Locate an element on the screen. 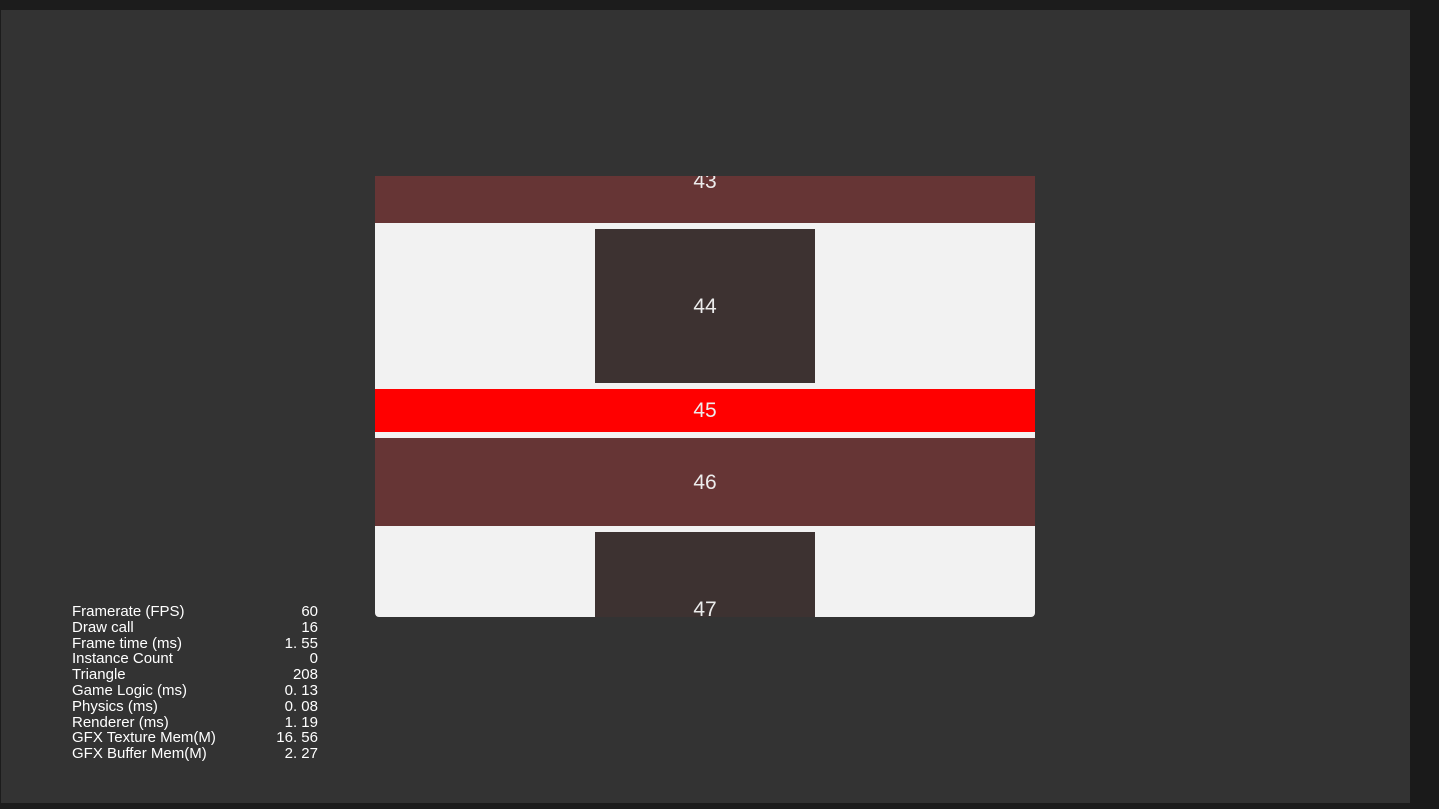 This screenshot has width=1439, height=809. stat-row: Physics (ms) 0. 08 is located at coordinates (195, 706).